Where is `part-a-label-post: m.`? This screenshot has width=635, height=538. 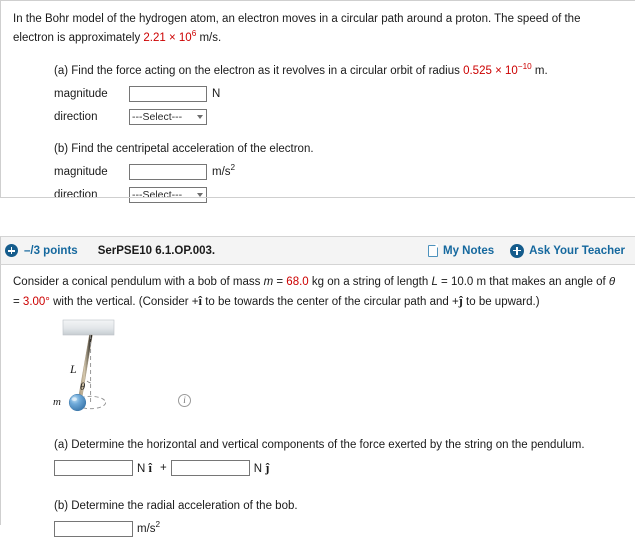 part-a-label-post: m. is located at coordinates (539, 71).